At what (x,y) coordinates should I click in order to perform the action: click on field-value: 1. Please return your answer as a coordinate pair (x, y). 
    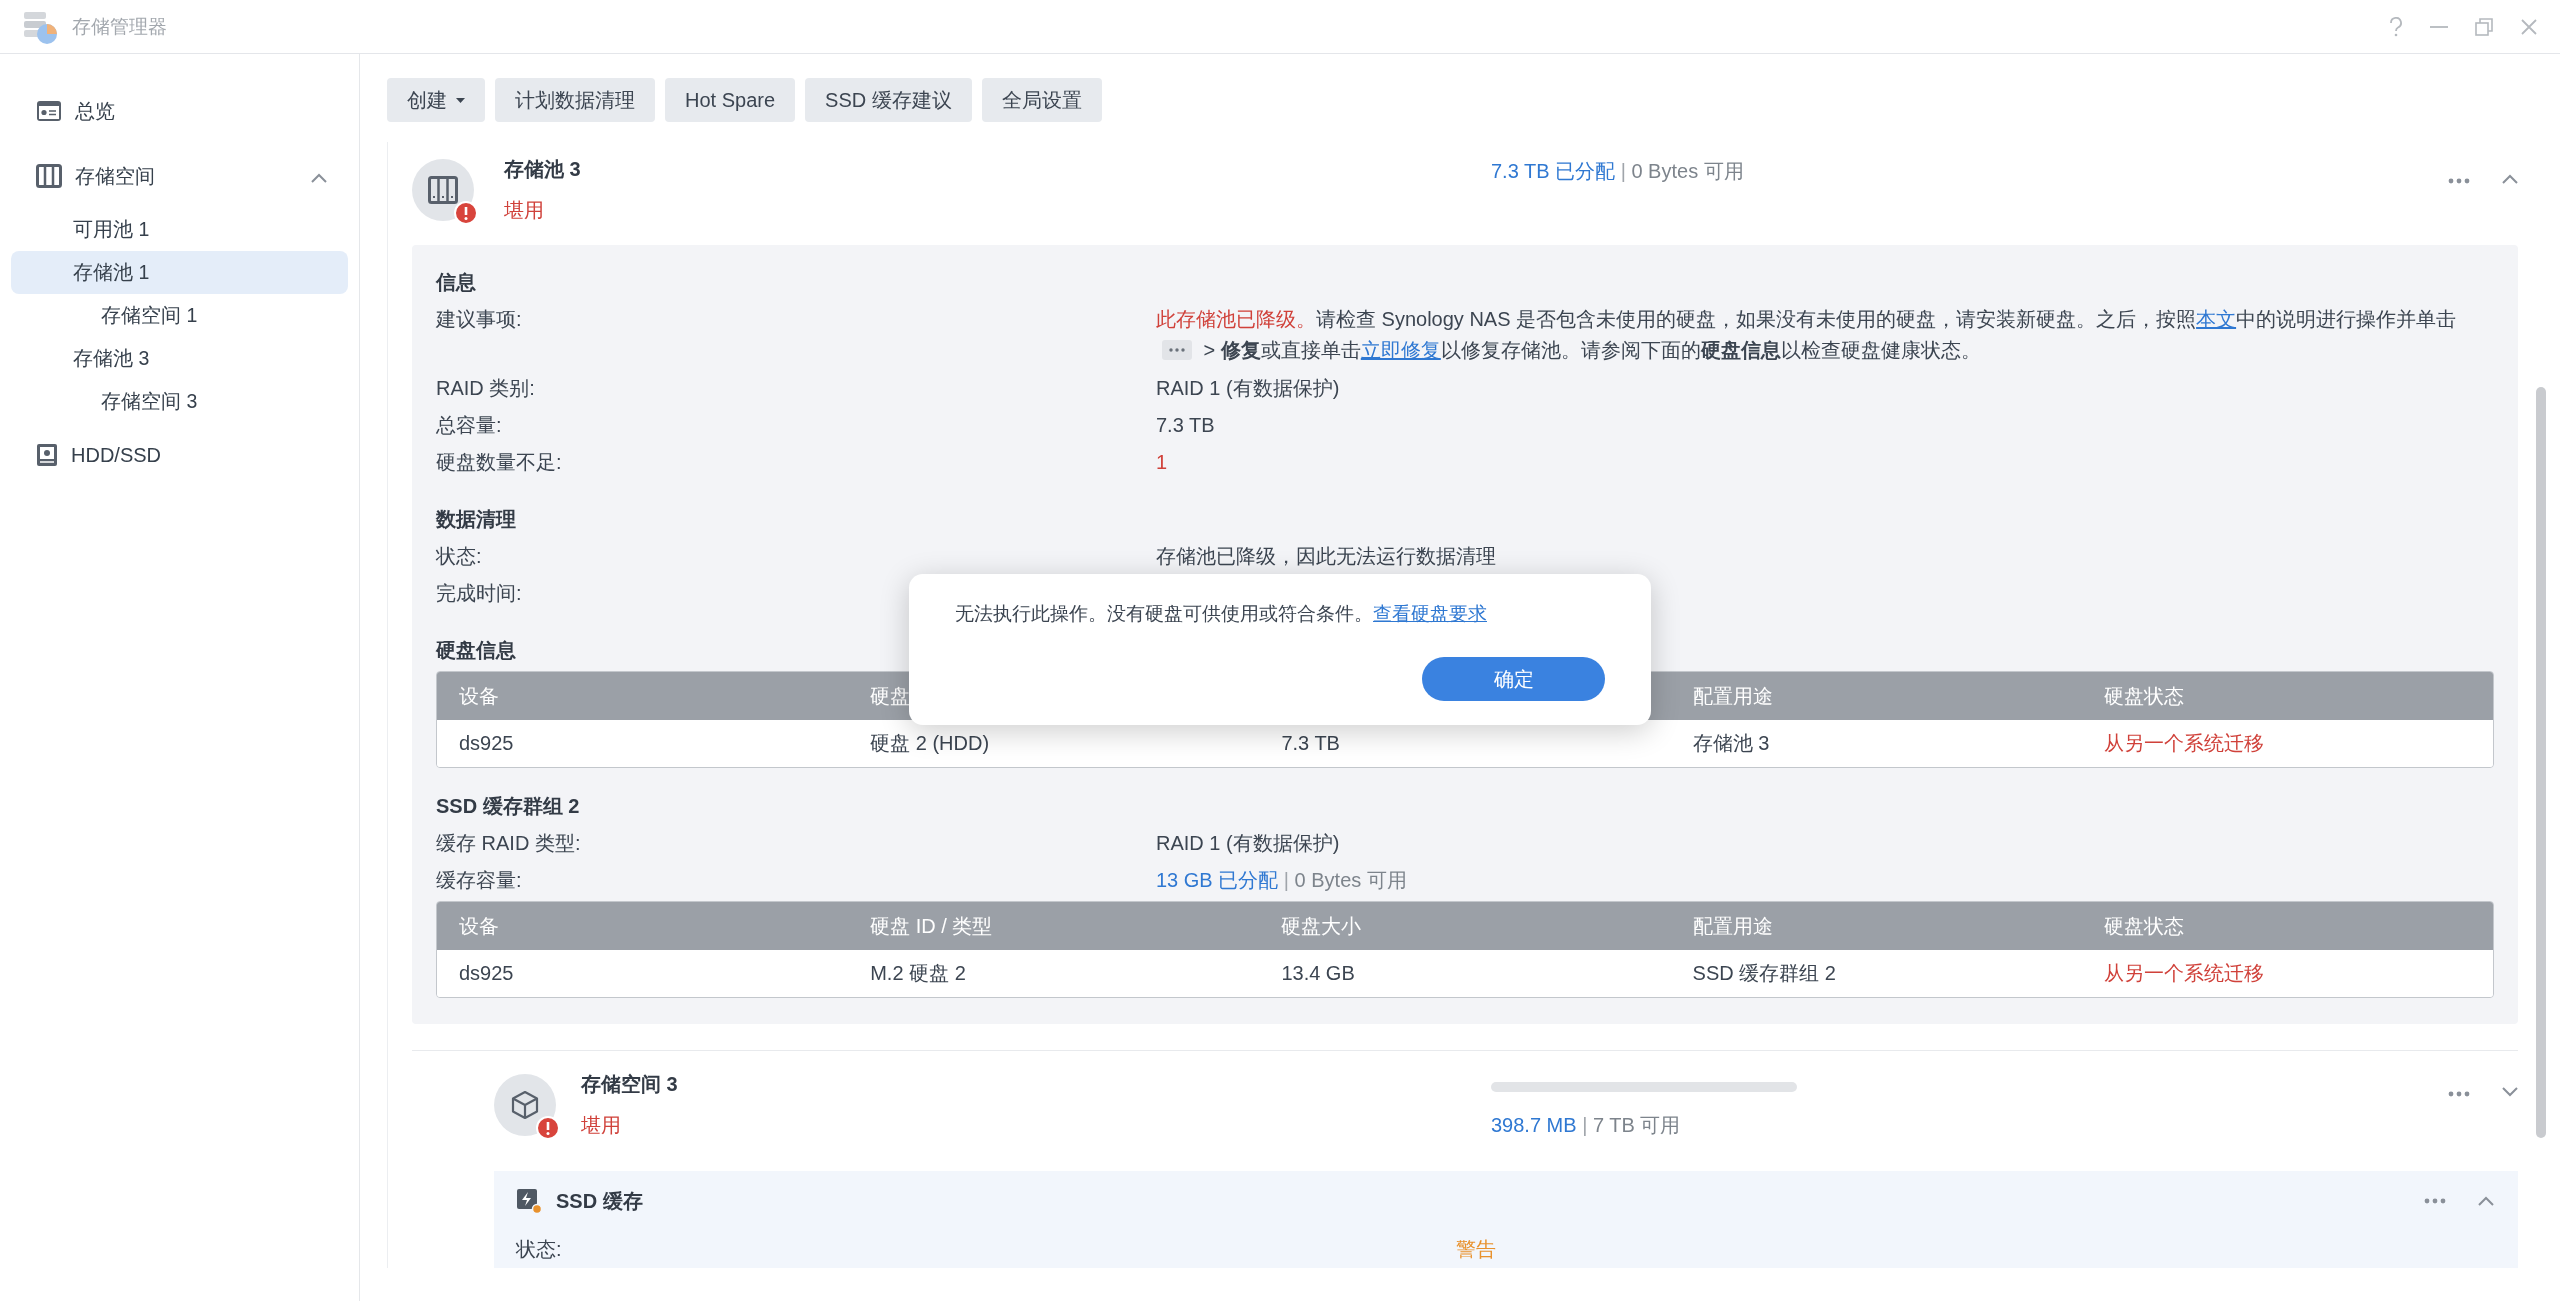
    Looking at the image, I should click on (1162, 462).